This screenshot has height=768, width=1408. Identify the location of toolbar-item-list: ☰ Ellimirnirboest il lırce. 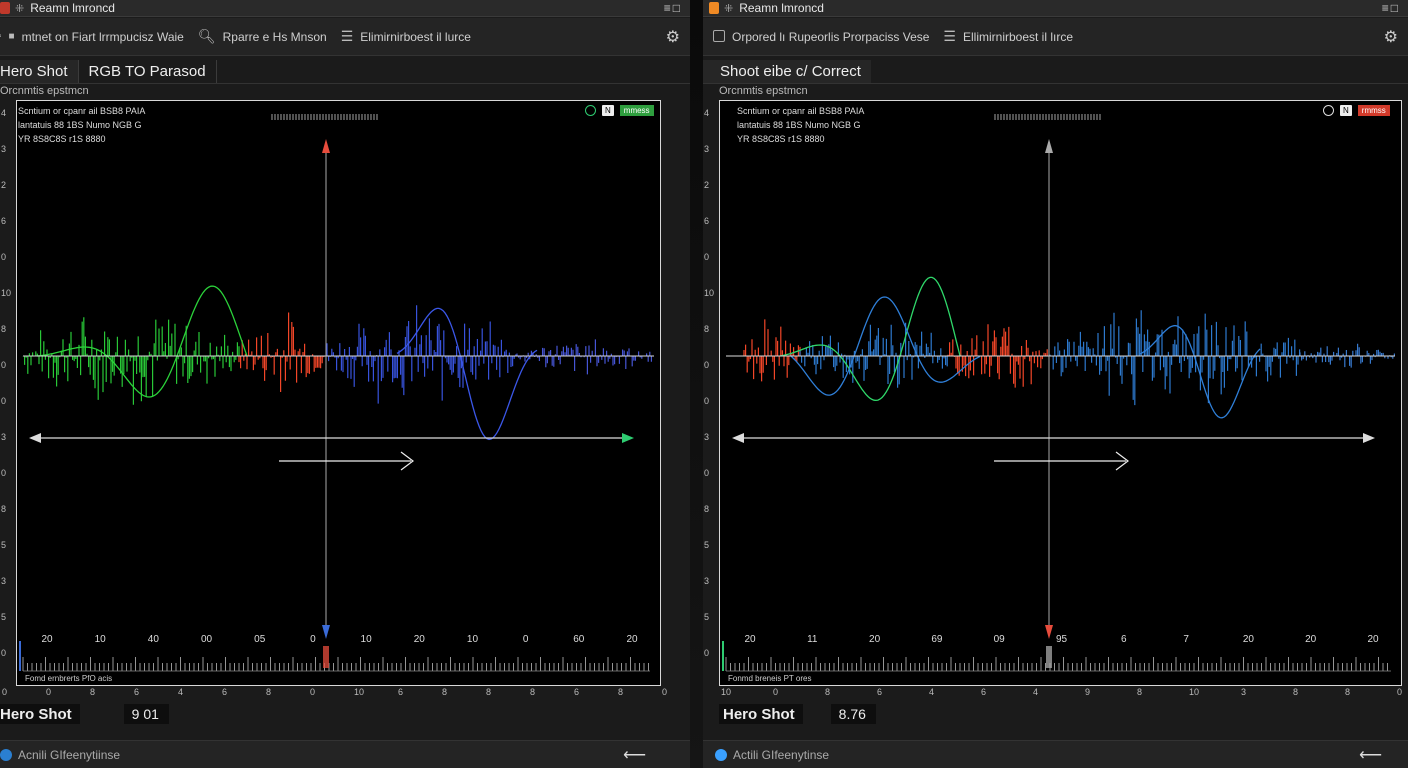
(1008, 36).